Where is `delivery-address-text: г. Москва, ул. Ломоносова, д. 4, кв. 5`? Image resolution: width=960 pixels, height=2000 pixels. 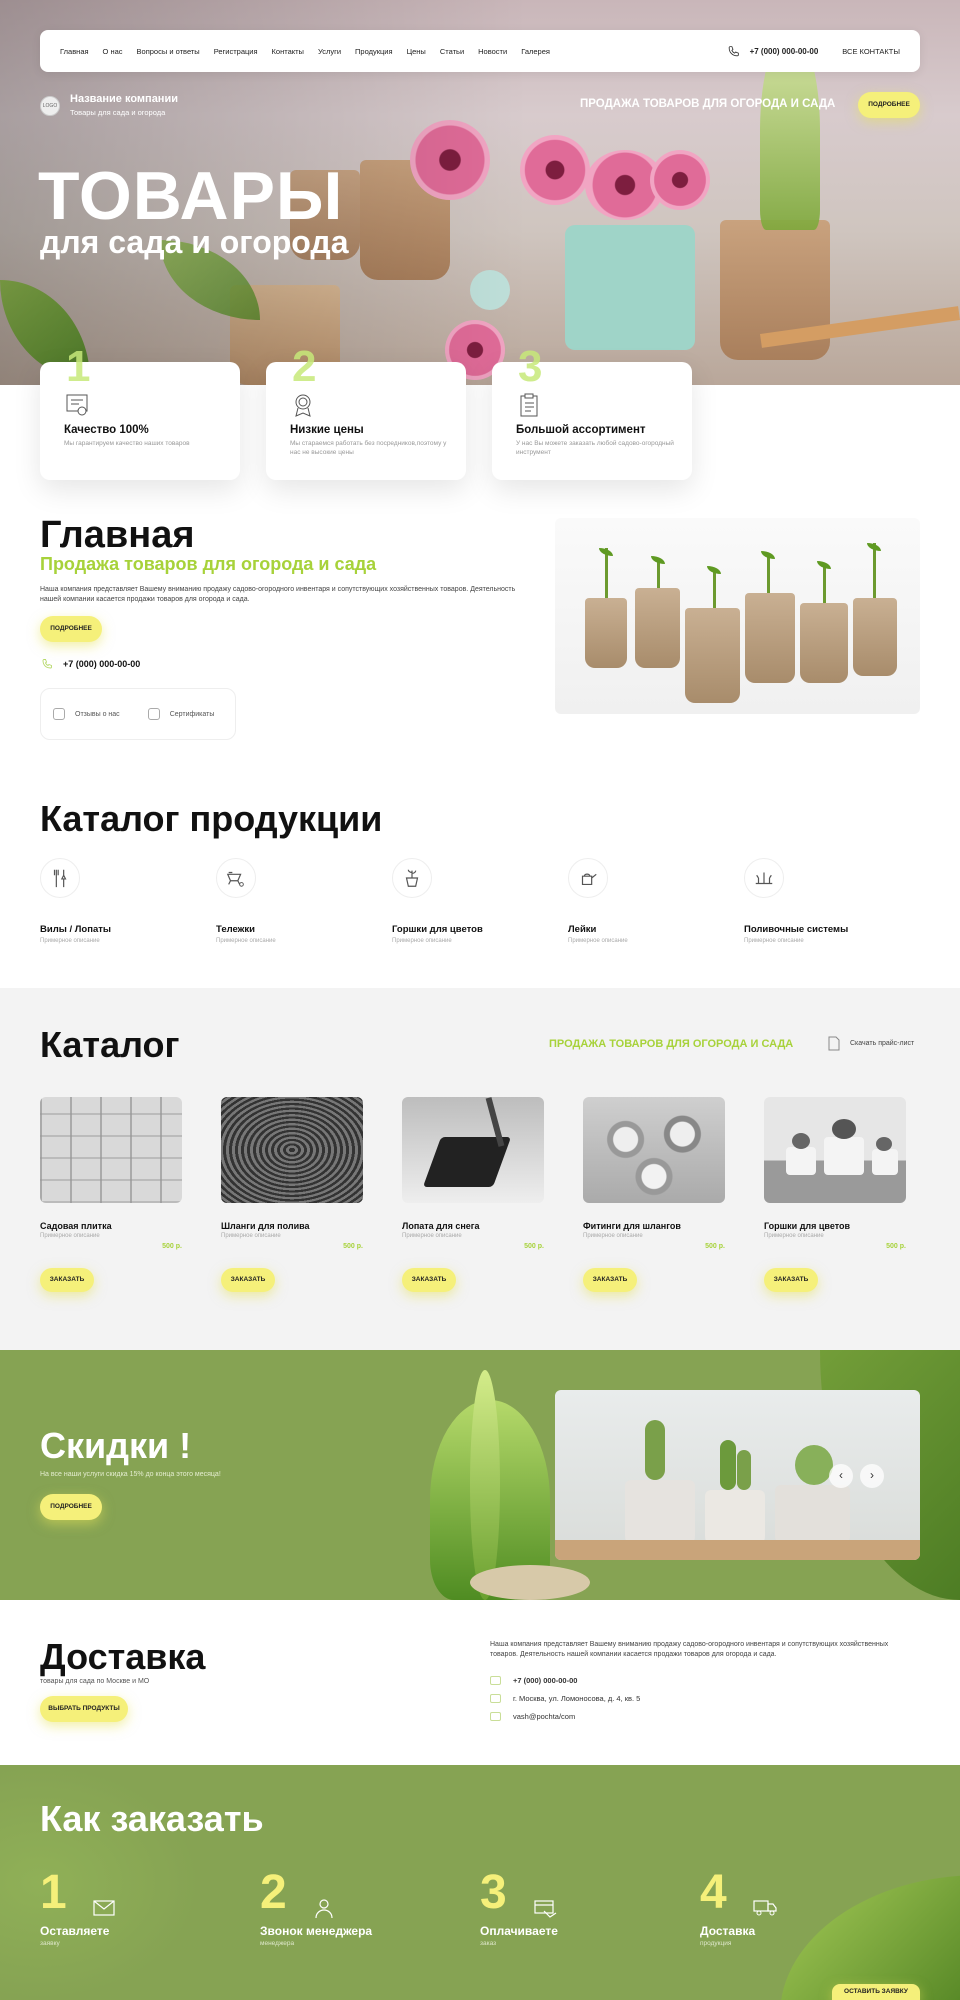 delivery-address-text: г. Москва, ул. Ломоносова, д. 4, кв. 5 is located at coordinates (577, 1698).